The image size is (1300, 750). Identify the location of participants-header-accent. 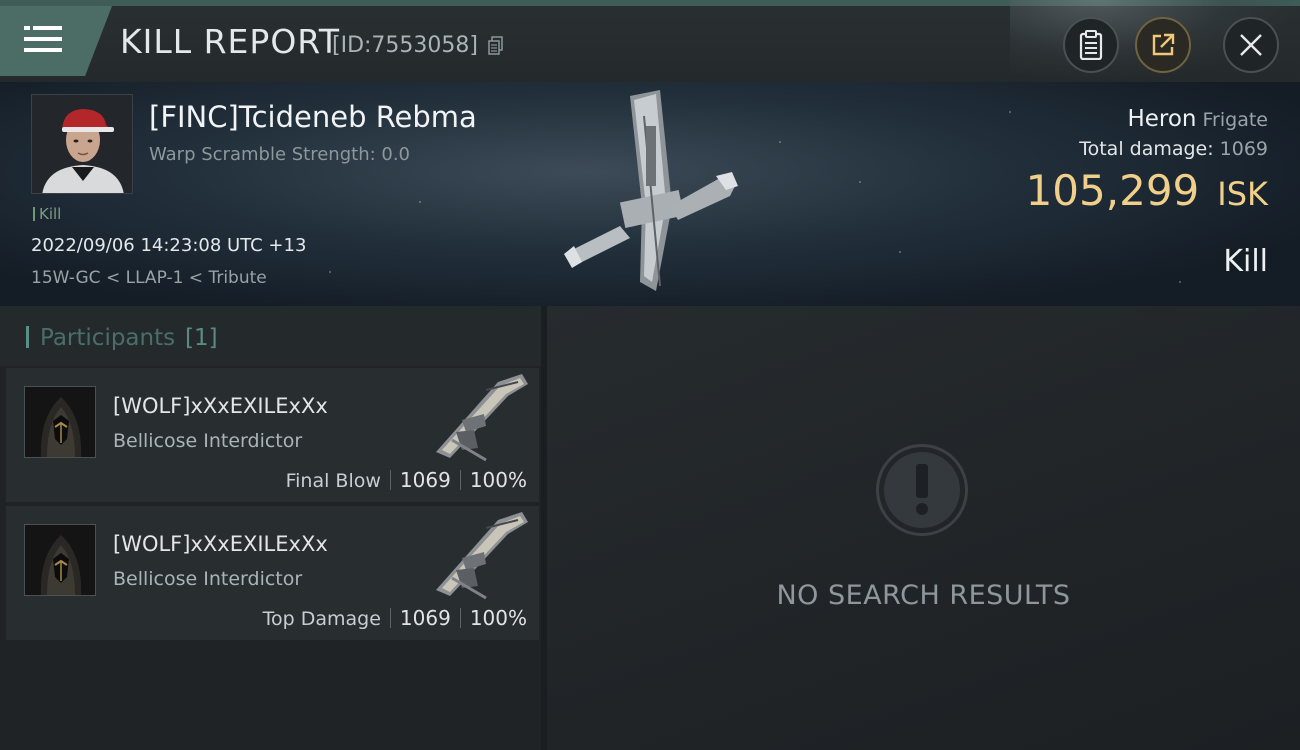
(27, 337).